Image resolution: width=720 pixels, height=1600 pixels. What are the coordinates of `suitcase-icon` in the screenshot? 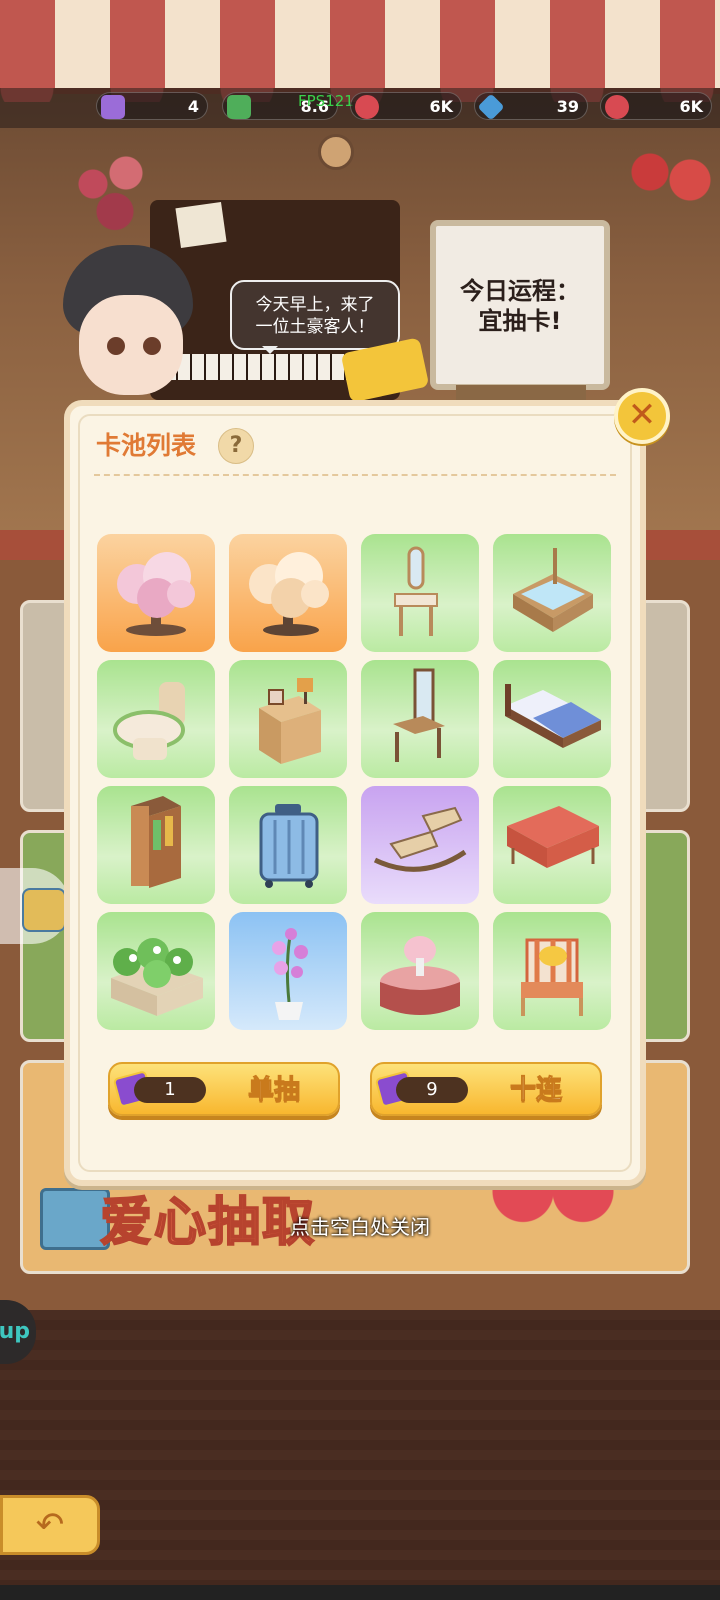 It's located at (289, 846).